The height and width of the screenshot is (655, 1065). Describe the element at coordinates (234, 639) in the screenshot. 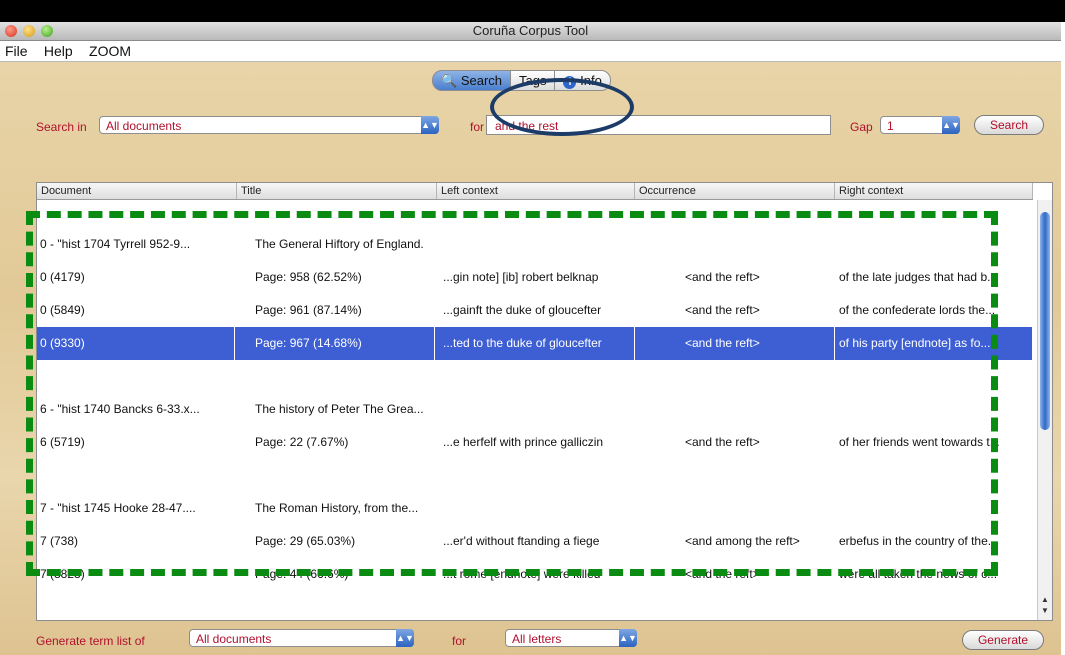

I see `generate-doc-value: All documents` at that location.